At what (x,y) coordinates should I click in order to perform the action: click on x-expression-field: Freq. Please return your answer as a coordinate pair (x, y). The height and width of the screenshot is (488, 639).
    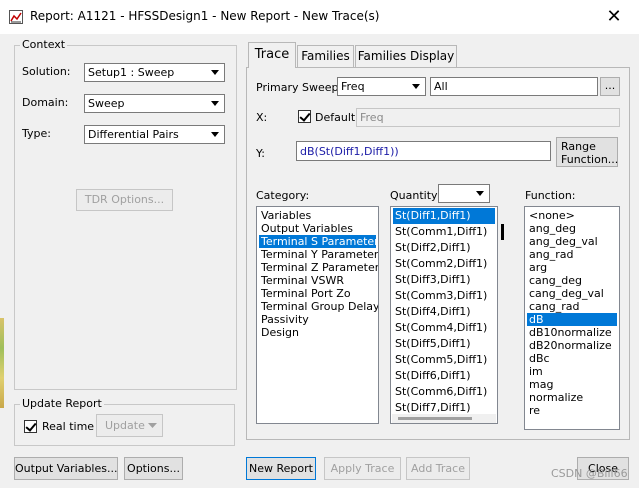
    Looking at the image, I should click on (488, 117).